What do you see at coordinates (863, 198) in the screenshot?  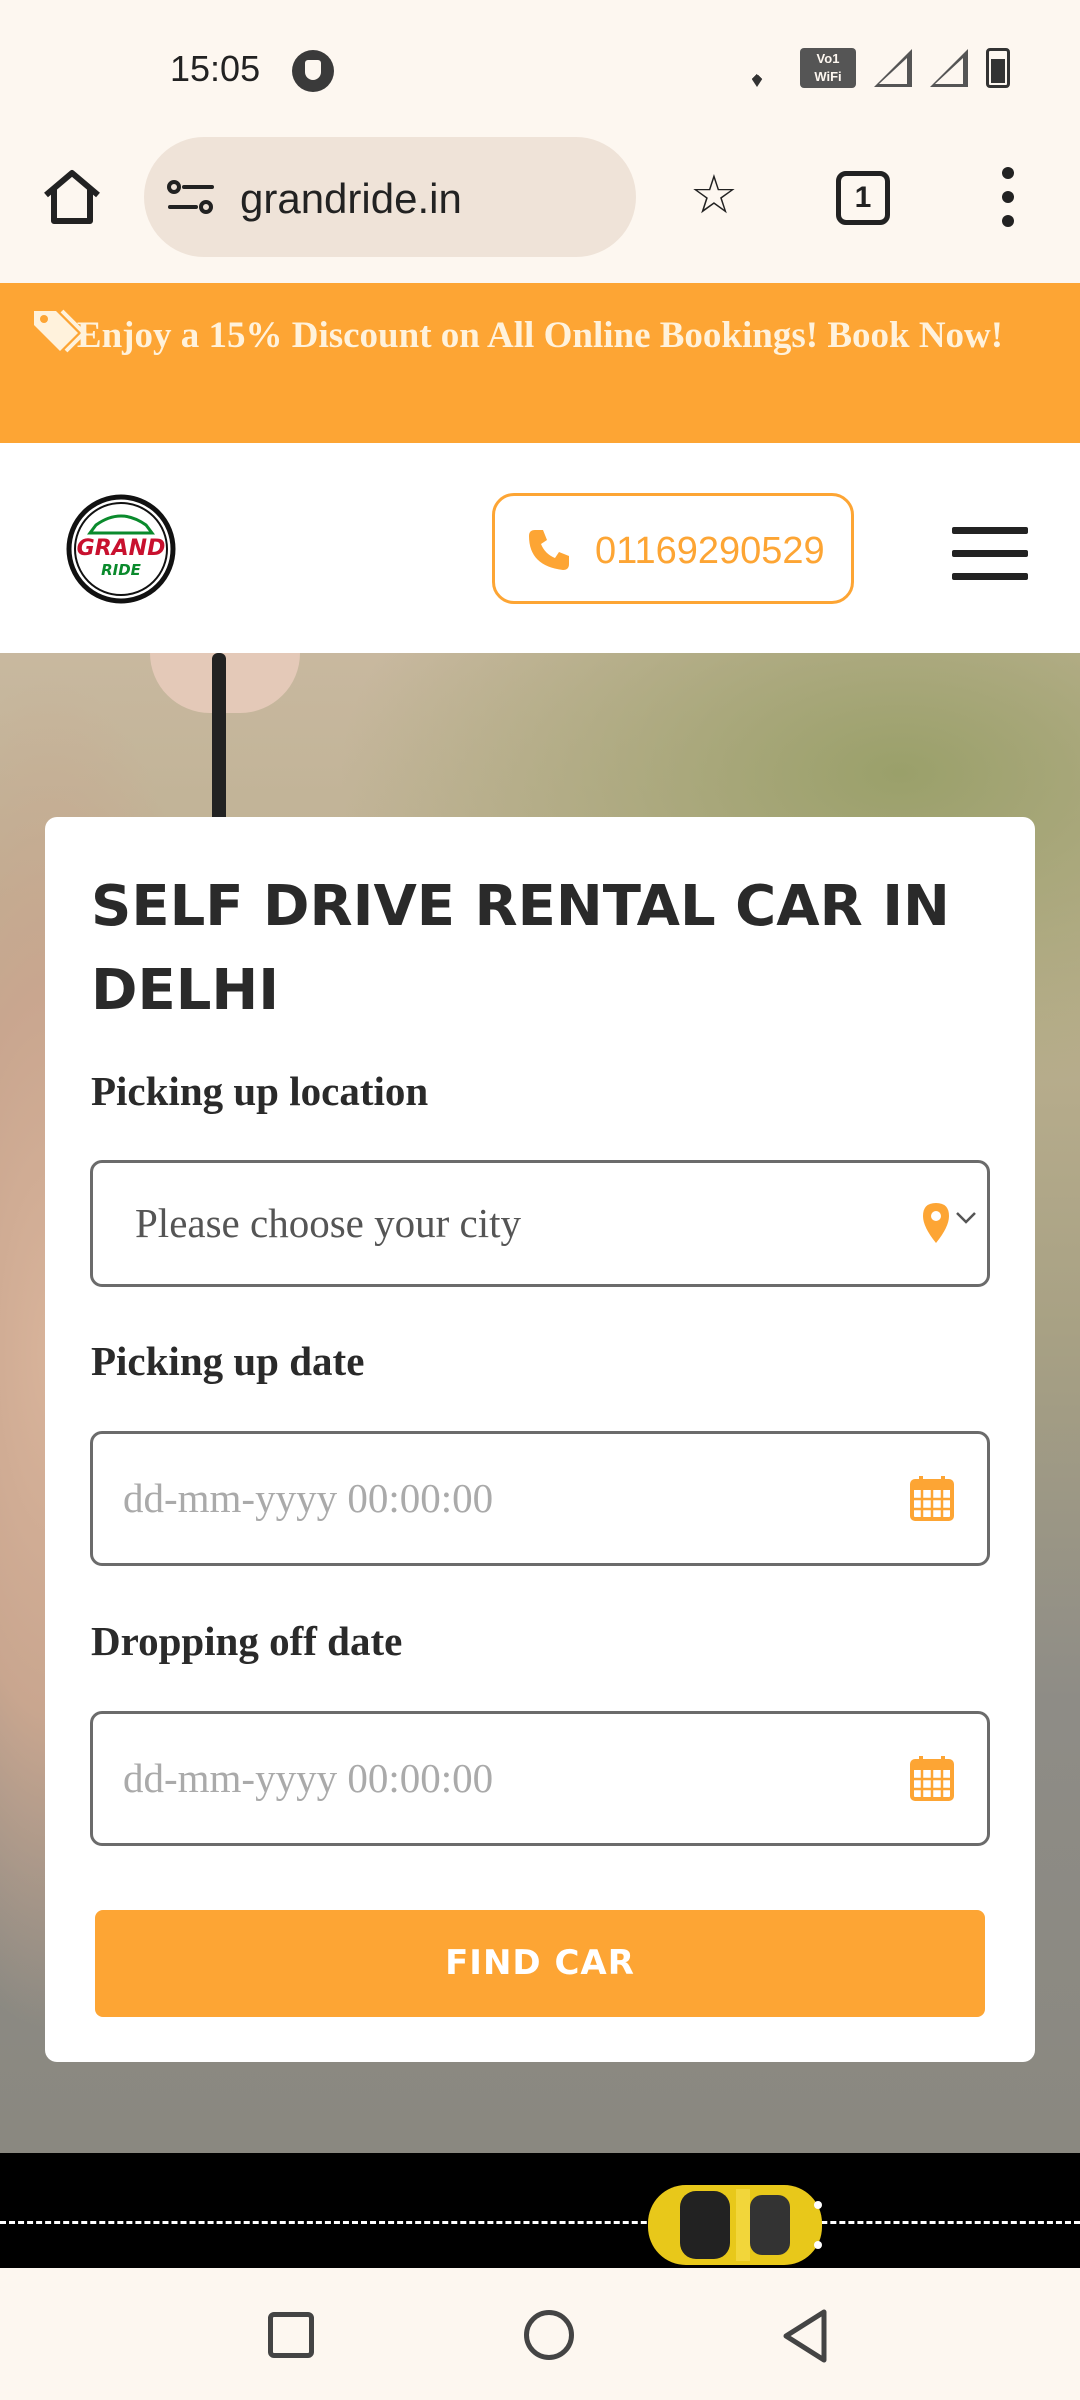 I see `tabs-icon: 1` at bounding box center [863, 198].